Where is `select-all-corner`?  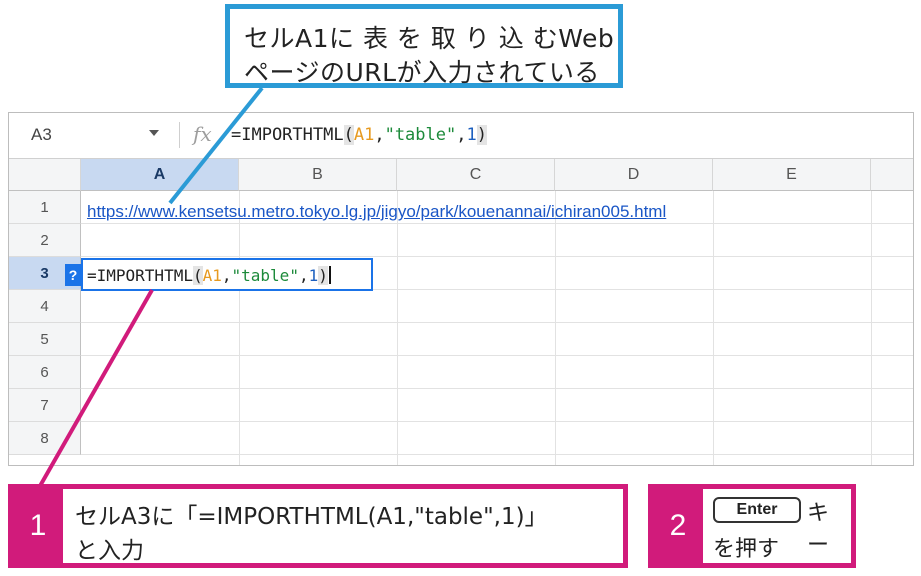 select-all-corner is located at coordinates (45, 175).